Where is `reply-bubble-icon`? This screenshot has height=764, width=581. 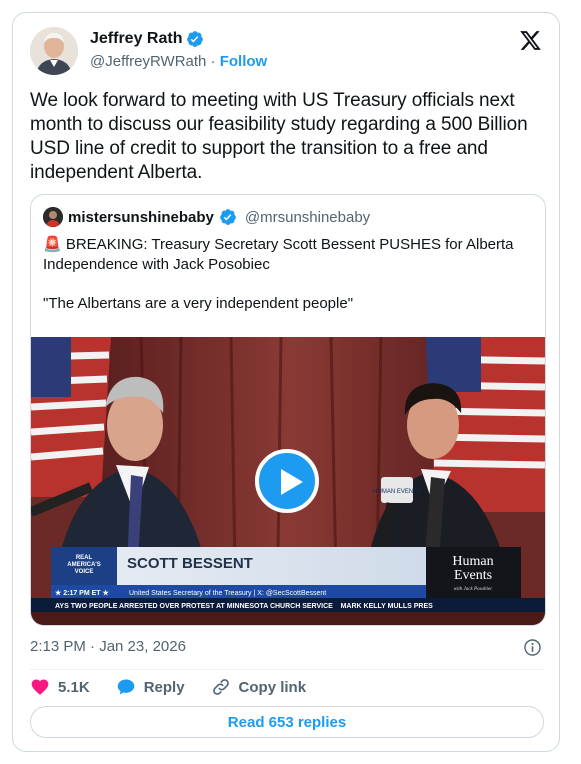 reply-bubble-icon is located at coordinates (126, 687).